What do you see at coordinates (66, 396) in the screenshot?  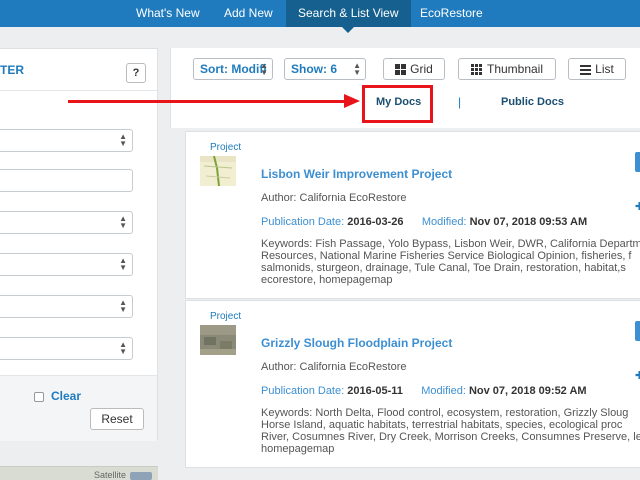 I see `clear-link: Clear` at bounding box center [66, 396].